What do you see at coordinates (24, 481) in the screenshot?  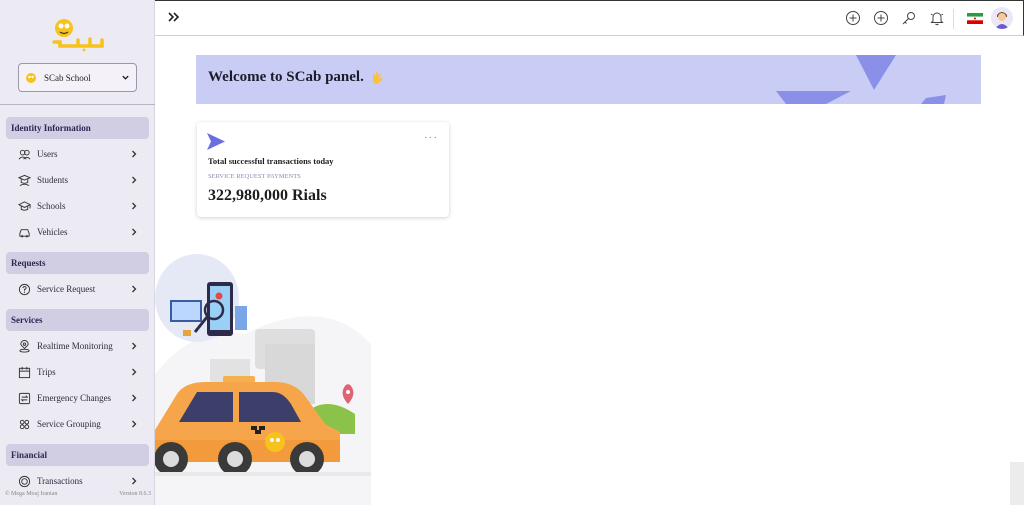 I see `coin-icon` at bounding box center [24, 481].